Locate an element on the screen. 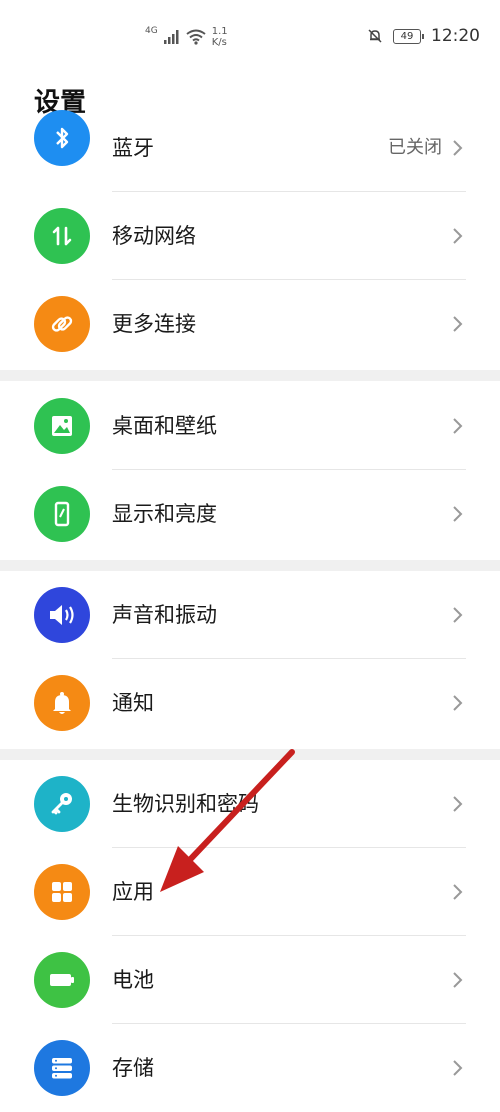 The height and width of the screenshot is (1112, 500). settings-item-apps: 应用 is located at coordinates (250, 892).